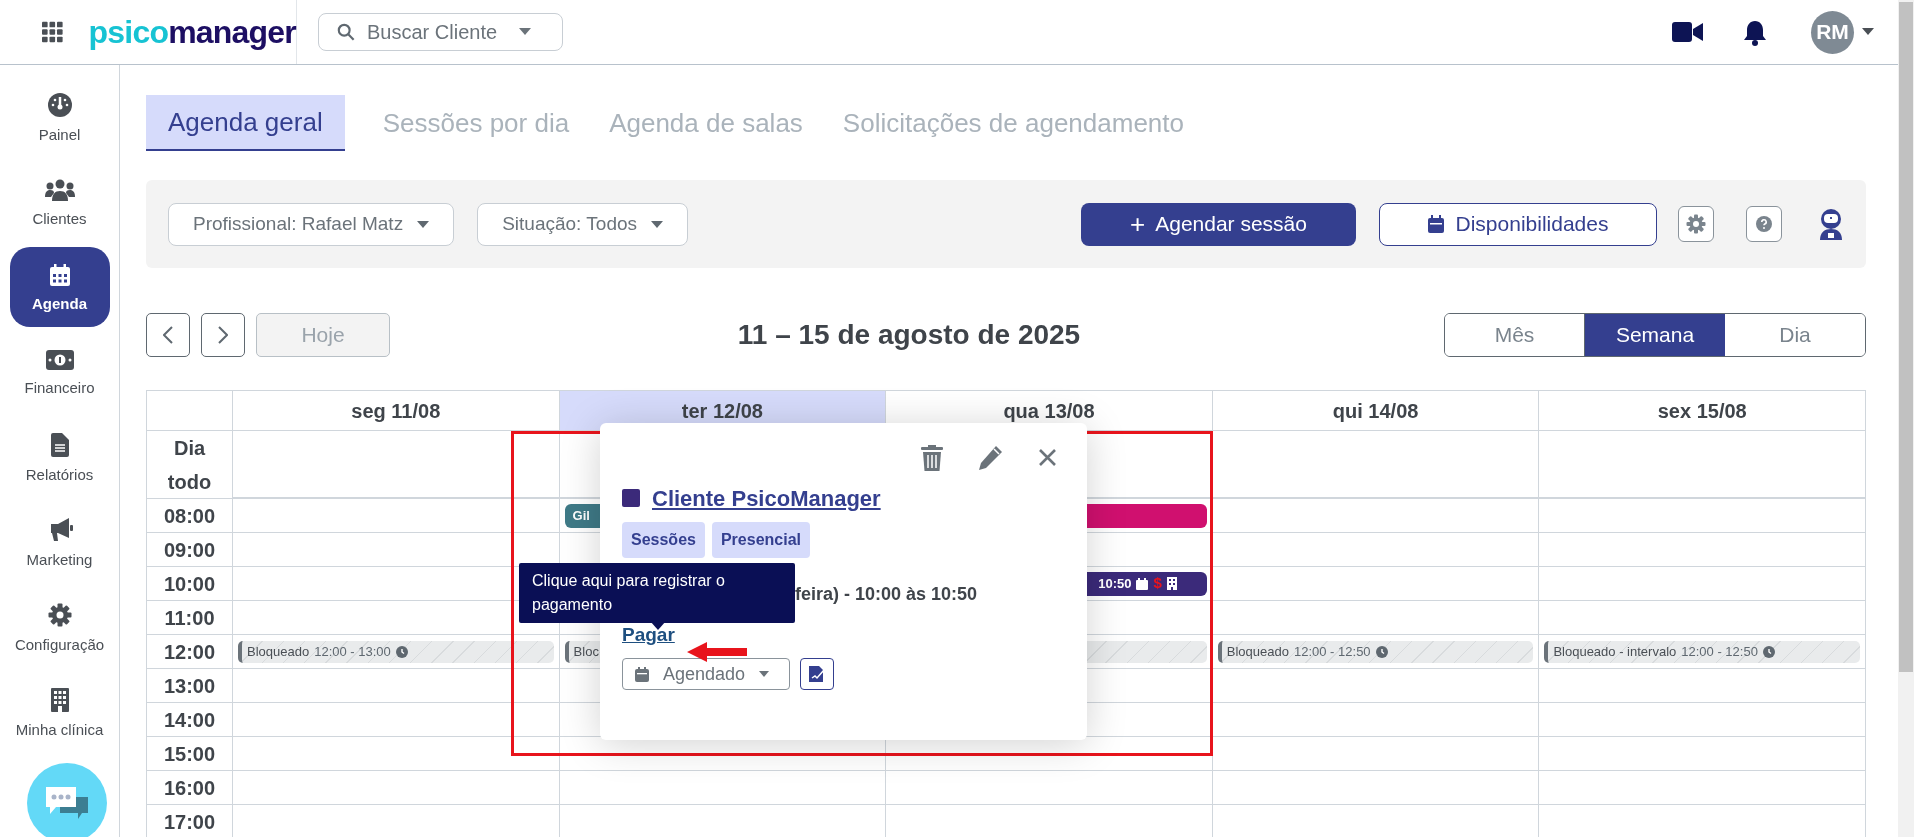 The width and height of the screenshot is (1914, 837). Describe the element at coordinates (648, 635) in the screenshot. I see `pay-link: Pagar` at that location.